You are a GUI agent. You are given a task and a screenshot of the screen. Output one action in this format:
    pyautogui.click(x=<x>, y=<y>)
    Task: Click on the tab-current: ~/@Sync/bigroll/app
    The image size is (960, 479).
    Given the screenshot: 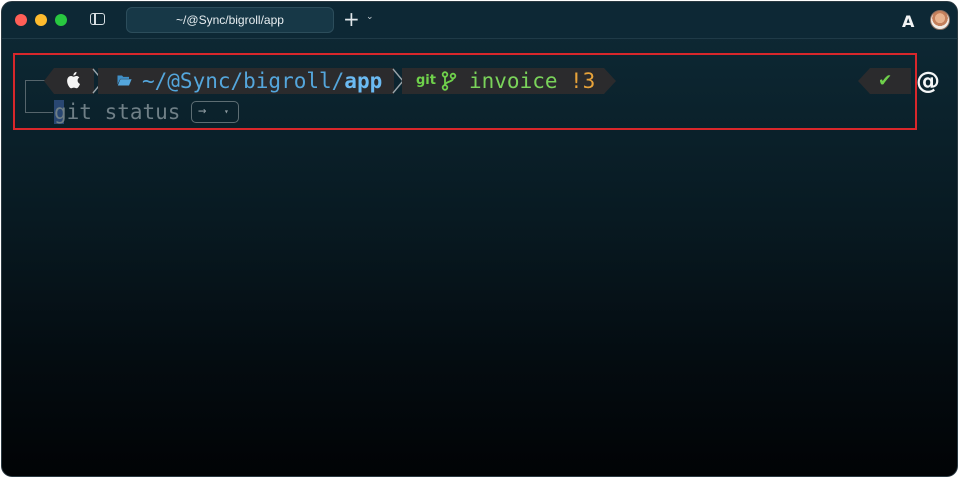 What is the action you would take?
    pyautogui.click(x=230, y=20)
    